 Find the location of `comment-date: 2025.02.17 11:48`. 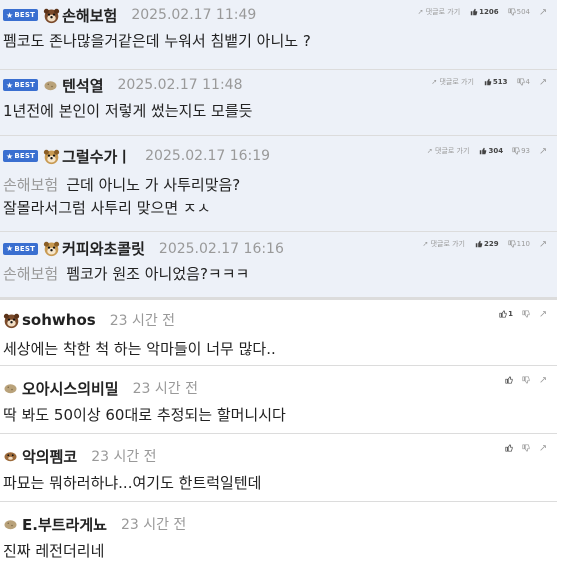

comment-date: 2025.02.17 11:48 is located at coordinates (180, 85).